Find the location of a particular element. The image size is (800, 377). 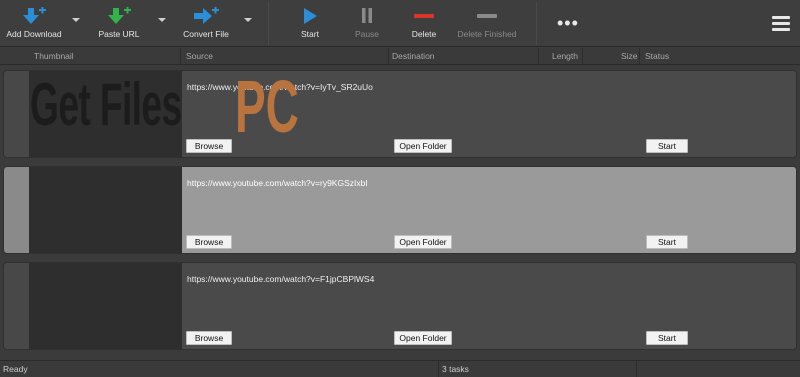

delete-finished-button: Delete Finished is located at coordinates (487, 23).